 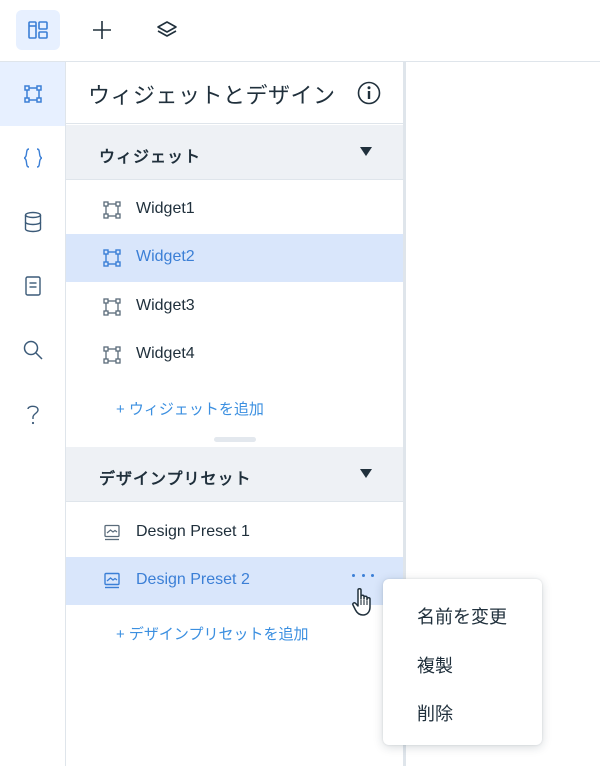 I want to click on presets-section-header: デザインプリセット, so click(x=235, y=474).